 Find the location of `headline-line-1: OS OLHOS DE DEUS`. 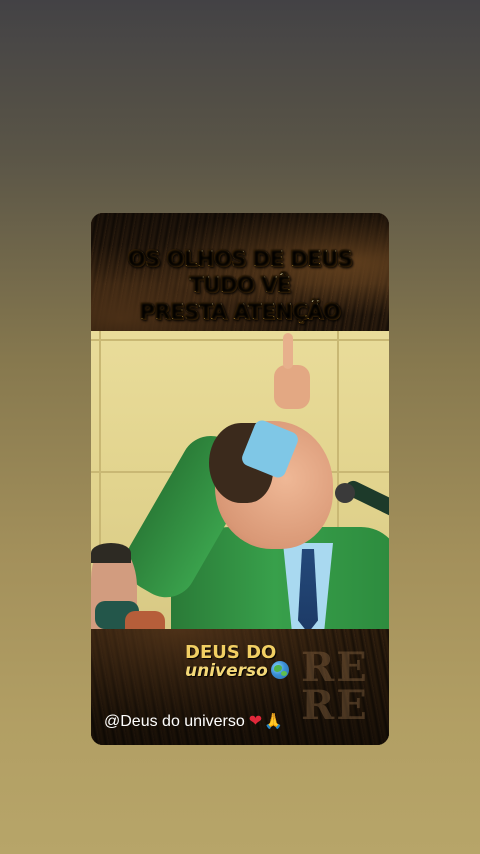

headline-line-1: OS OLHOS DE DEUS is located at coordinates (240, 259).